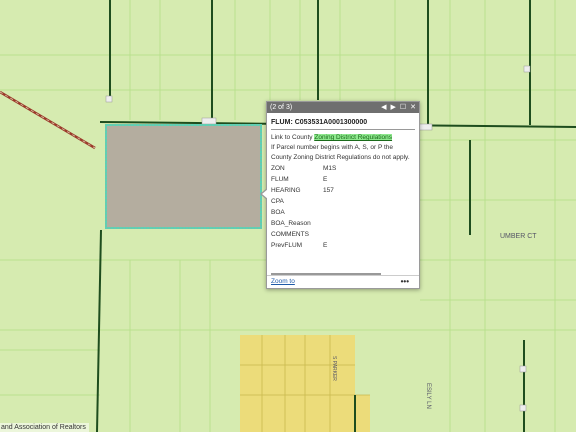 The width and height of the screenshot is (576, 432). Describe the element at coordinates (383, 107) in the screenshot. I see `prev-arrow-icon: ◀` at that location.